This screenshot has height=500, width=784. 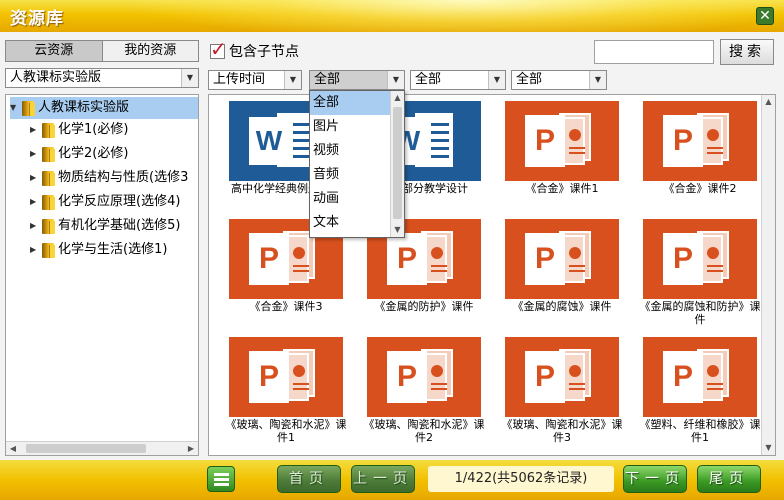 What do you see at coordinates (102, 78) in the screenshot?
I see `version-select: 人教课标实验版 ▼` at bounding box center [102, 78].